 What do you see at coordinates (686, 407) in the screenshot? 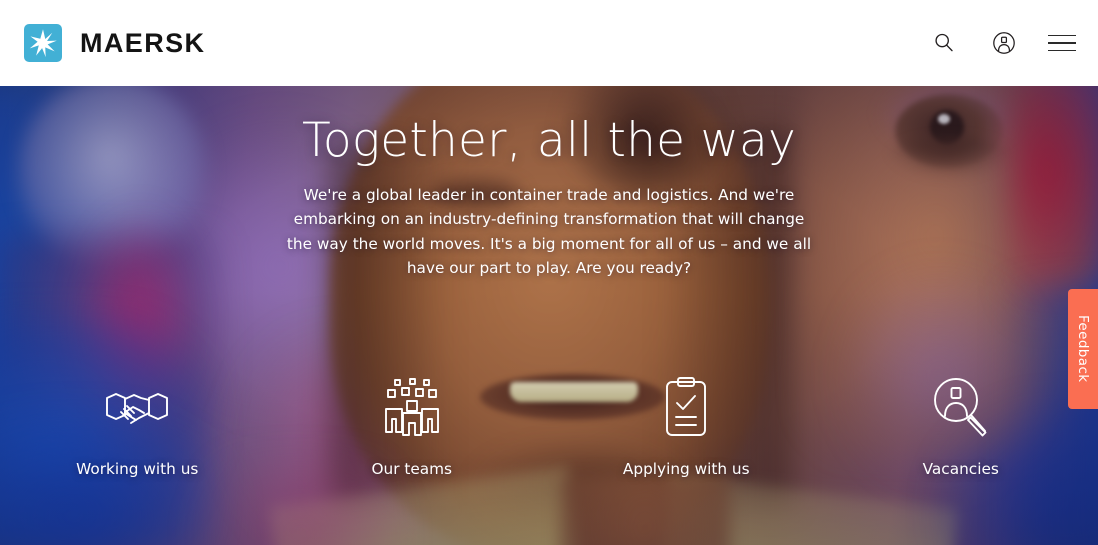
I see `clipboard-check-icon` at bounding box center [686, 407].